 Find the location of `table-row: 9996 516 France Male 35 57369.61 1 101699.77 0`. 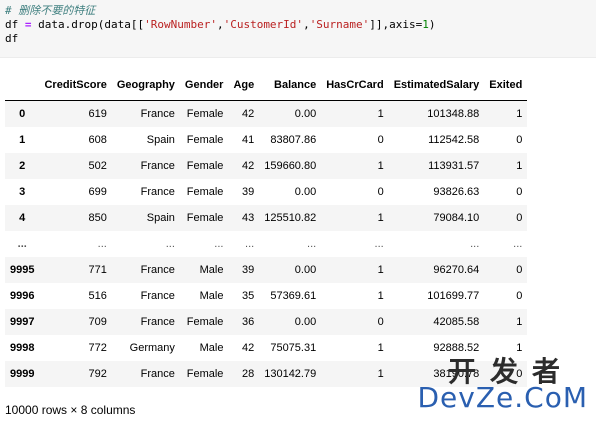

table-row: 9996 516 France Male 35 57369.61 1 101699.77 0 is located at coordinates (266, 296).